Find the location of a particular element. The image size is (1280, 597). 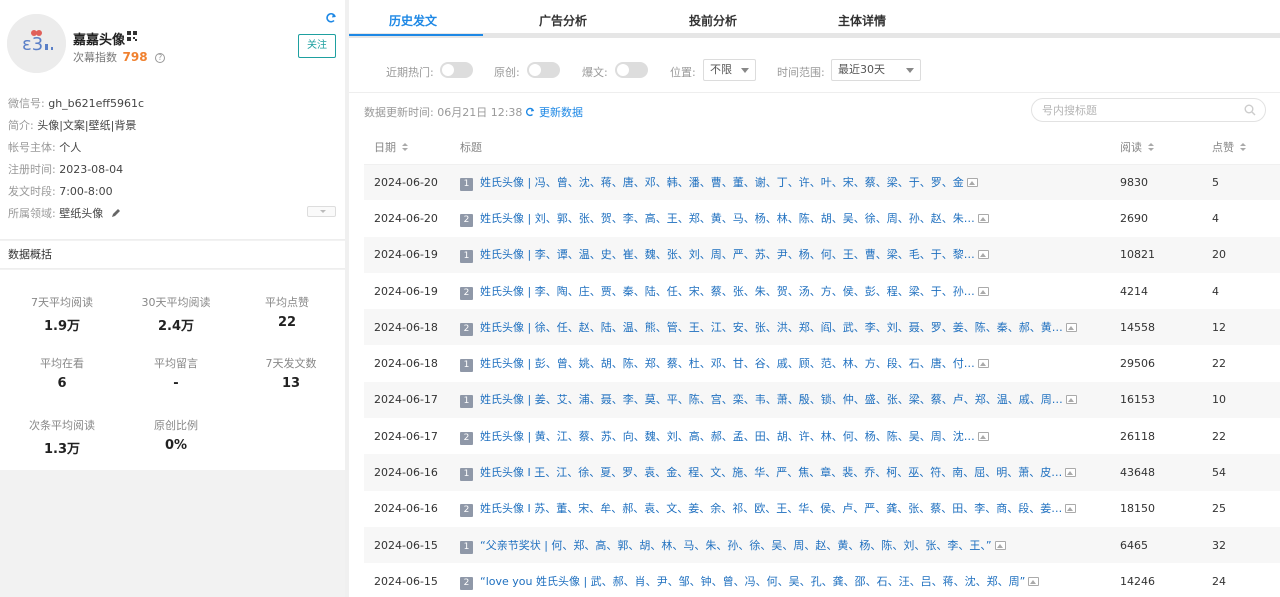

search-input is located at coordinates (1132, 110).